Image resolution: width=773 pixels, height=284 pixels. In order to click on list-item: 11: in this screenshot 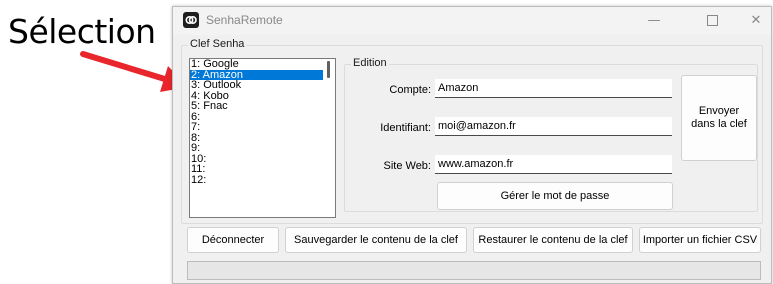, I will do `click(262, 169)`.